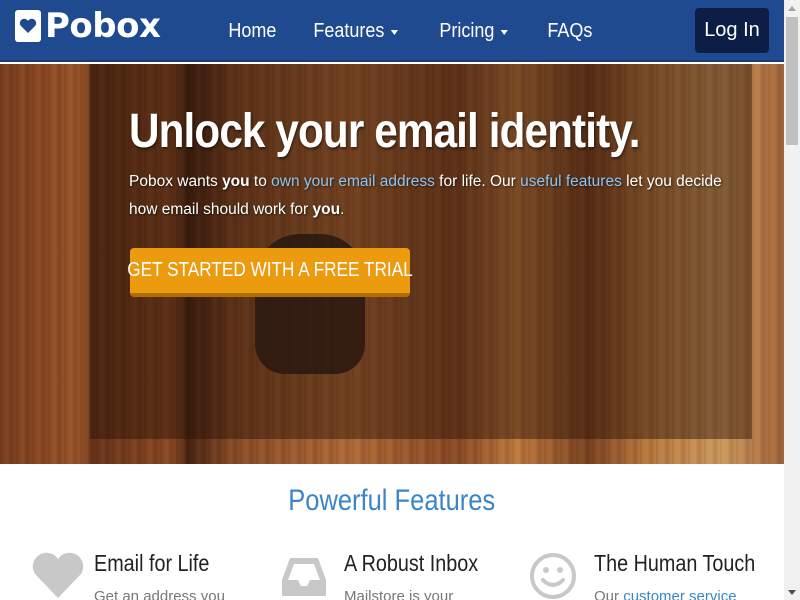 Image resolution: width=800 pixels, height=600 pixels. I want to click on scrollbar-thumb, so click(792, 81).